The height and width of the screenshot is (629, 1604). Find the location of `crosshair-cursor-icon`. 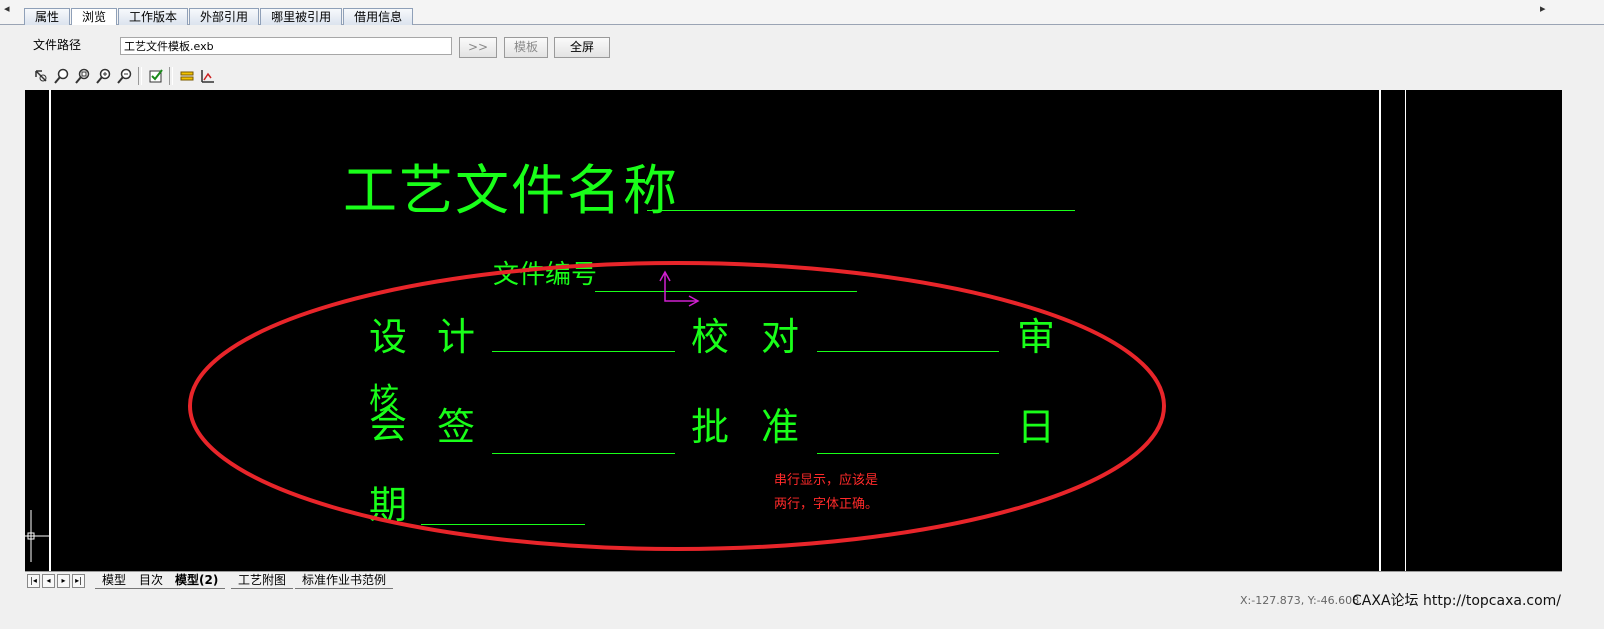

crosshair-cursor-icon is located at coordinates (38, 536).